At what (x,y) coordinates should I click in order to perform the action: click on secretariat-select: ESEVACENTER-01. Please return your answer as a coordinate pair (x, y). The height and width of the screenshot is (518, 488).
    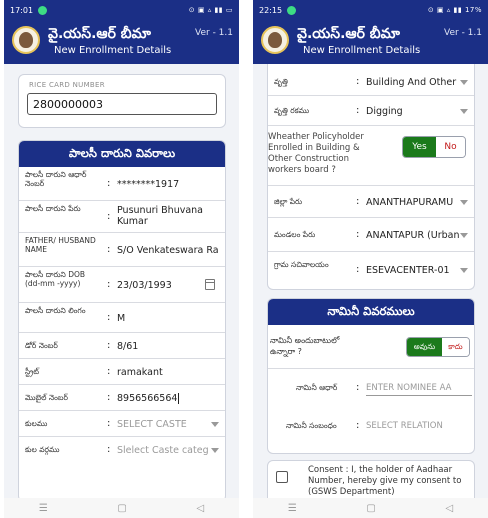
    Looking at the image, I should click on (412, 270).